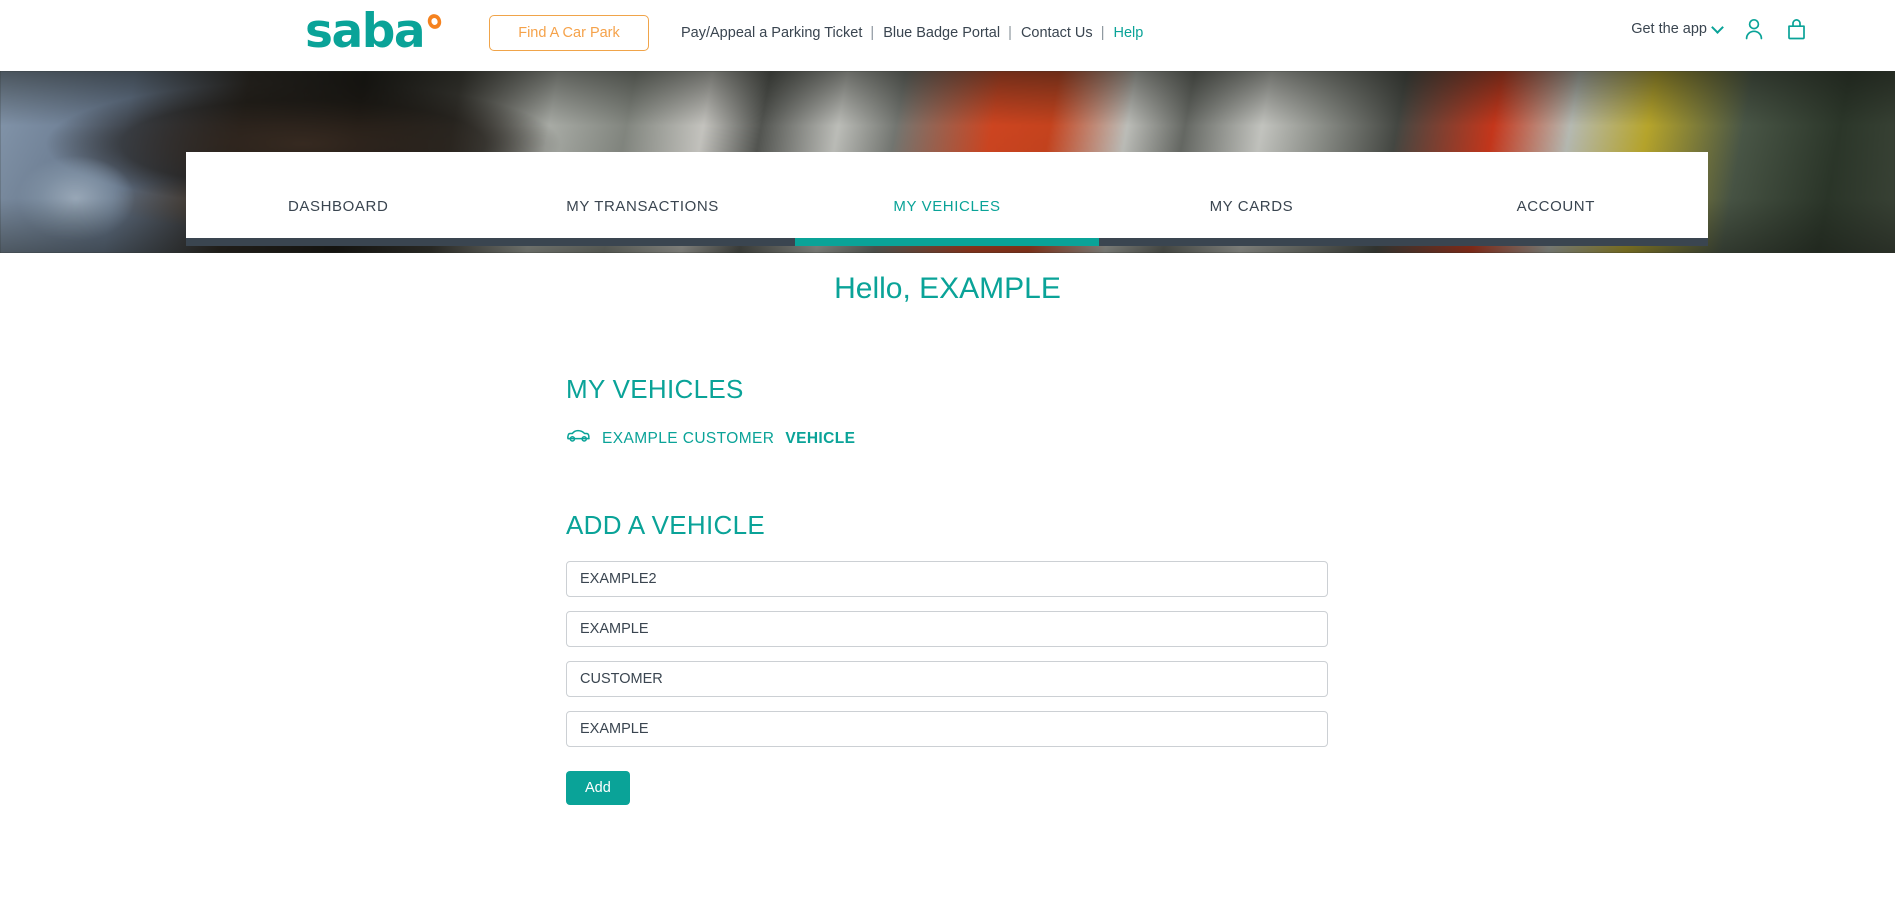 The image size is (1895, 908). I want to click on chevron-down-icon, so click(1717, 27).